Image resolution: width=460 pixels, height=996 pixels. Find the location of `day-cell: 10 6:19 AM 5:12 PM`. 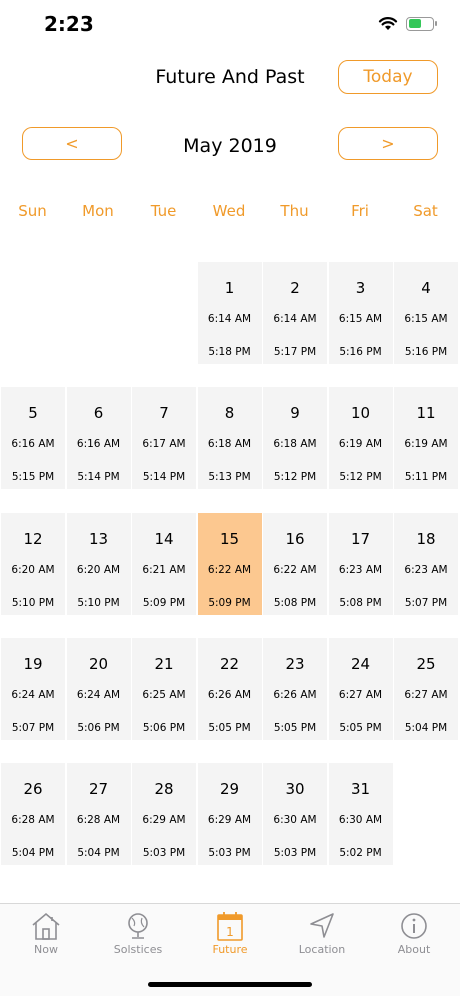

day-cell: 10 6:19 AM 5:12 PM is located at coordinates (360, 438).